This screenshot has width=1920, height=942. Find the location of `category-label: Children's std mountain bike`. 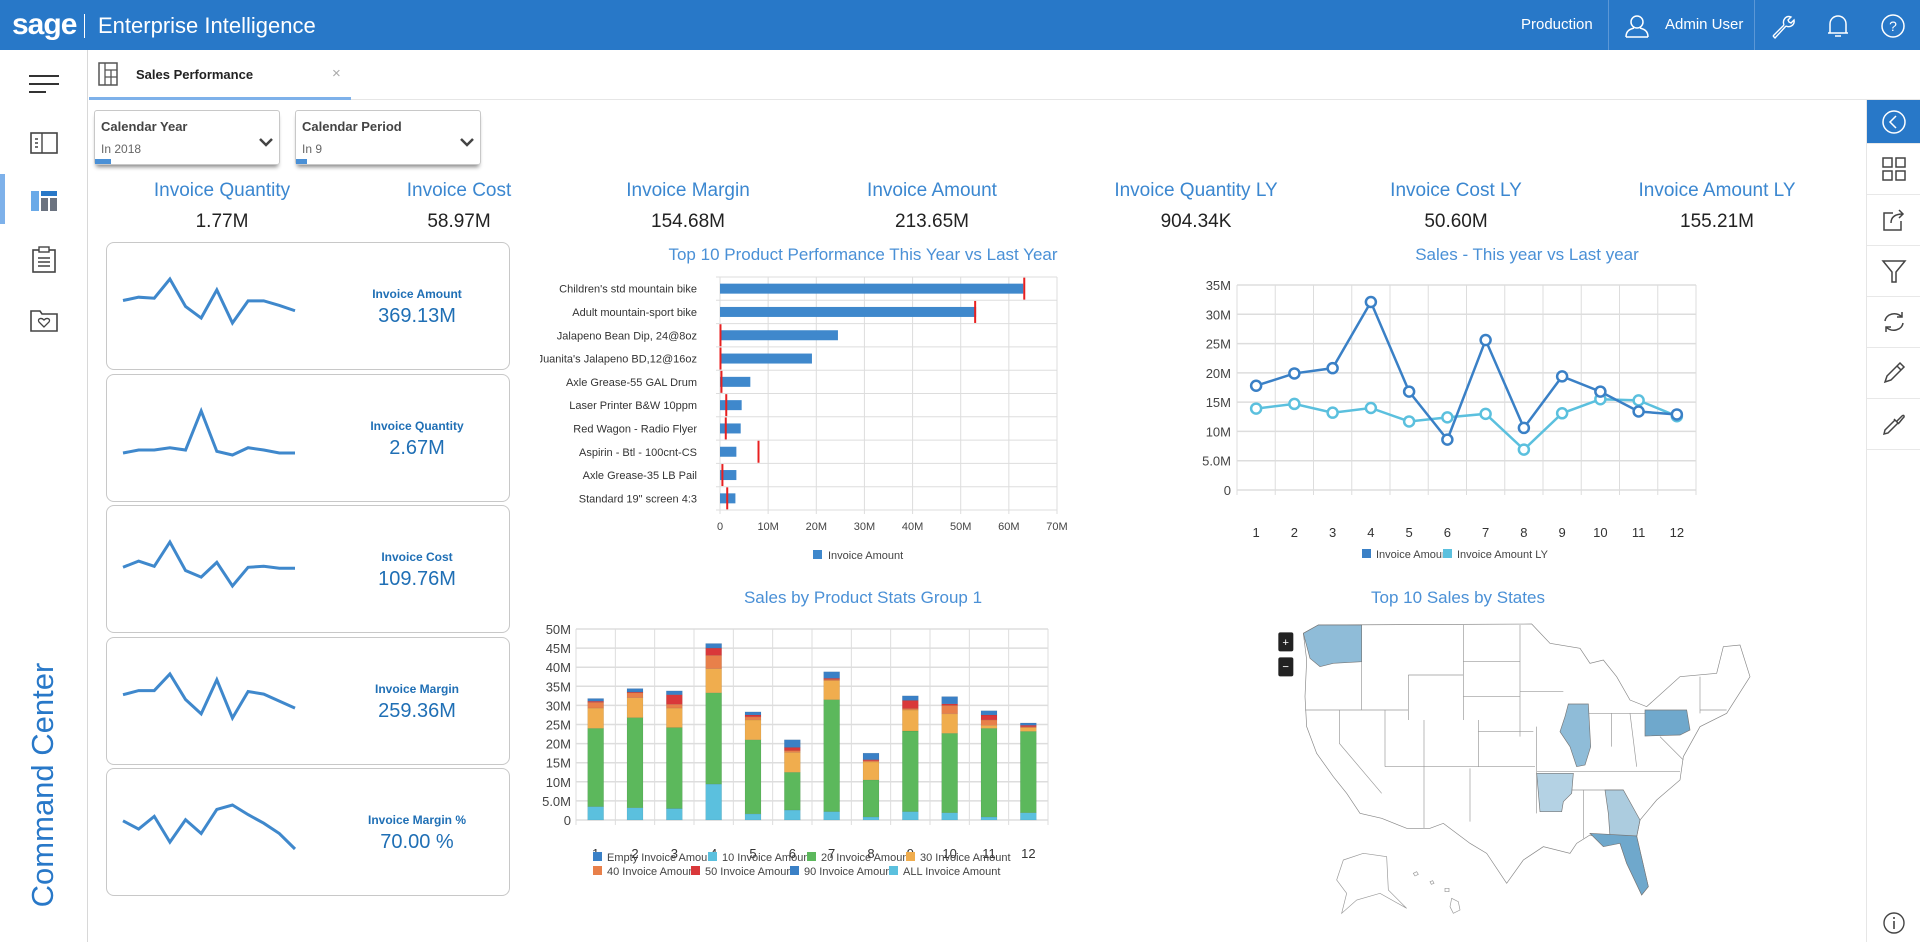

category-label: Children's std mountain bike is located at coordinates (628, 290).